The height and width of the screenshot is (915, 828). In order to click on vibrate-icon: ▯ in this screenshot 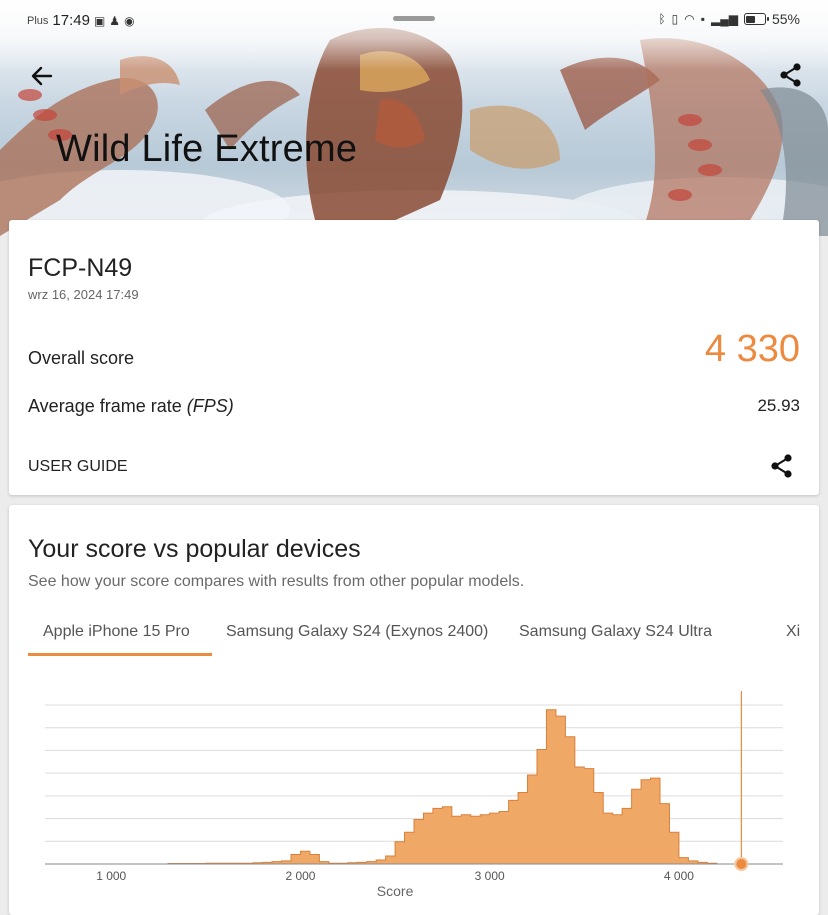, I will do `click(675, 19)`.